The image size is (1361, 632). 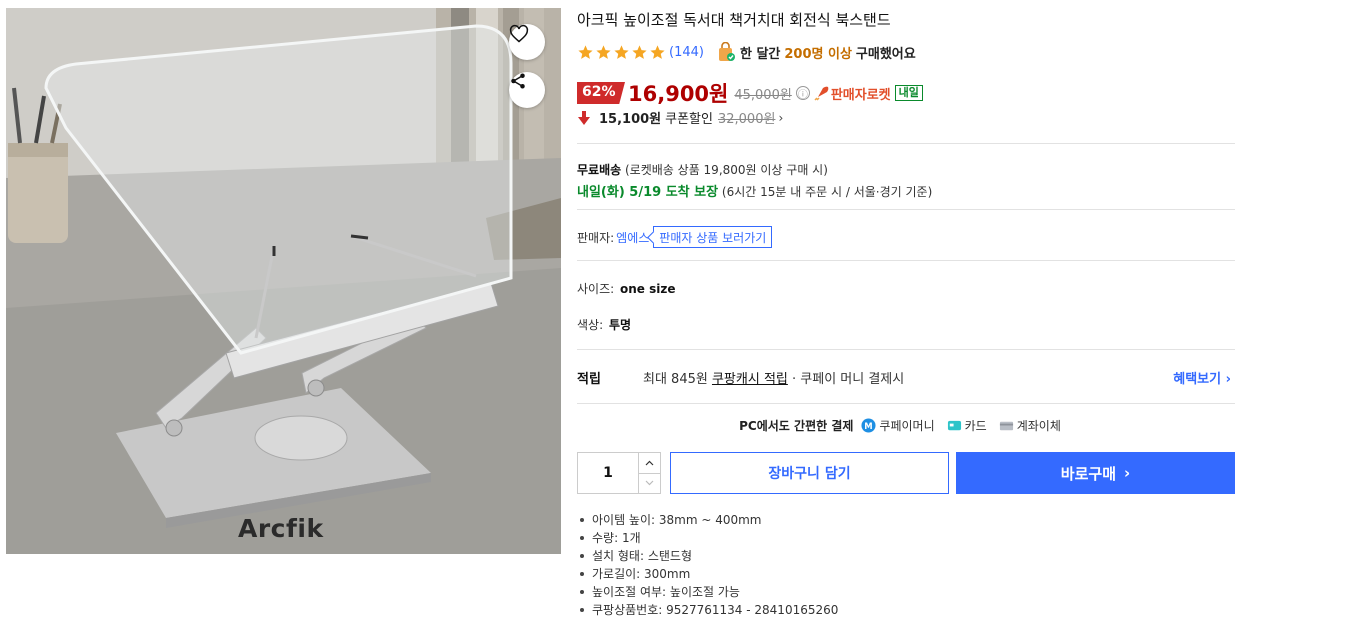 What do you see at coordinates (708, 538) in the screenshot?
I see `spec-item: 수량: 1개` at bounding box center [708, 538].